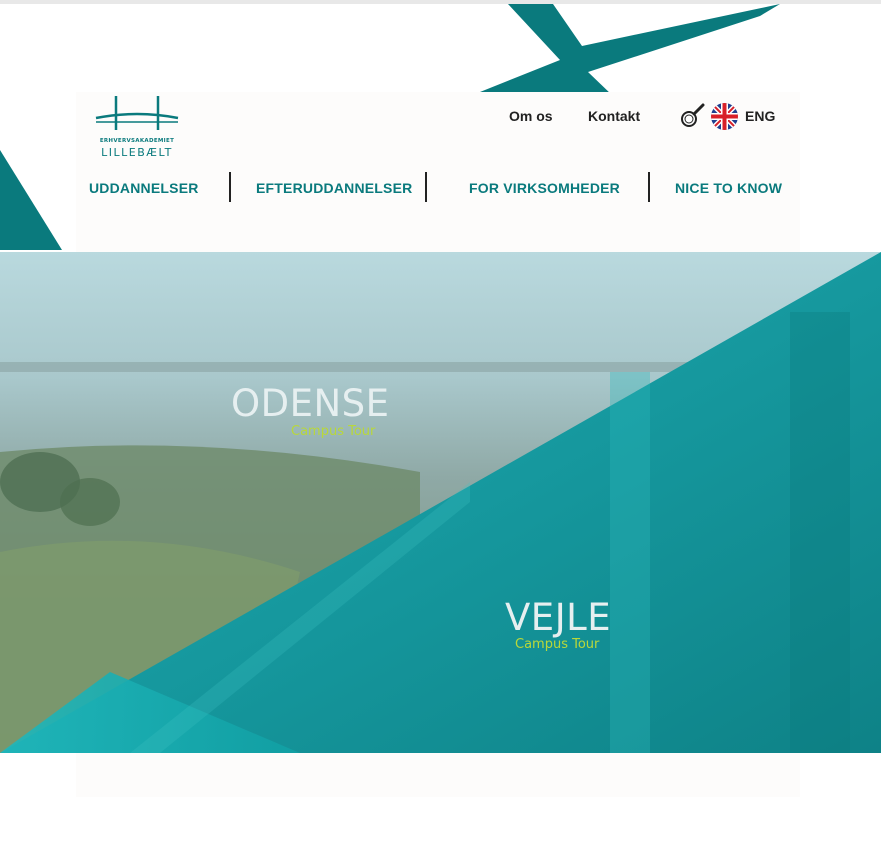 This screenshot has height=852, width=881. Describe the element at coordinates (692, 116) in the screenshot. I see `magnifier-icon` at that location.